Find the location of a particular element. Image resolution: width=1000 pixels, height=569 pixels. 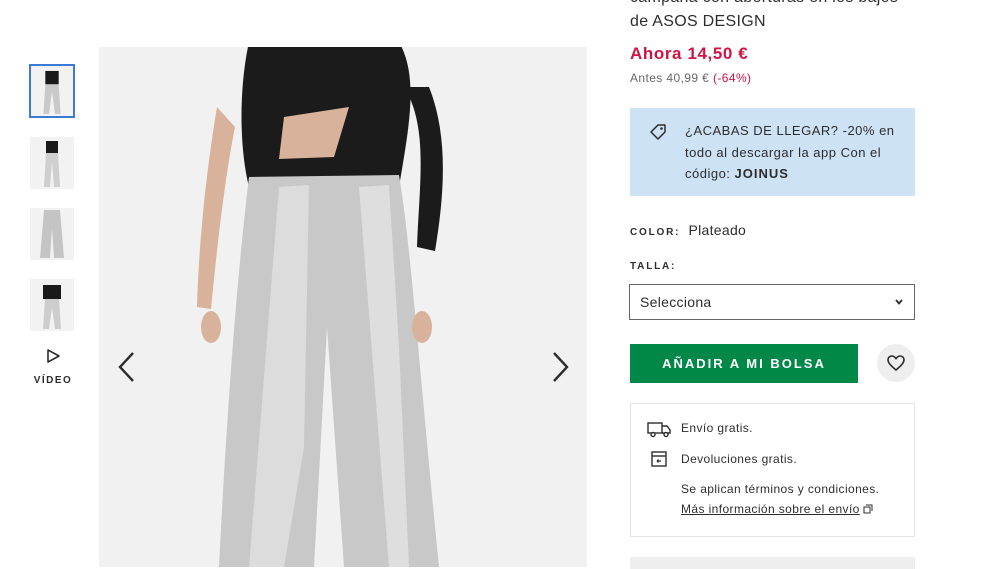

size-select-value: Selecciona is located at coordinates (676, 302).